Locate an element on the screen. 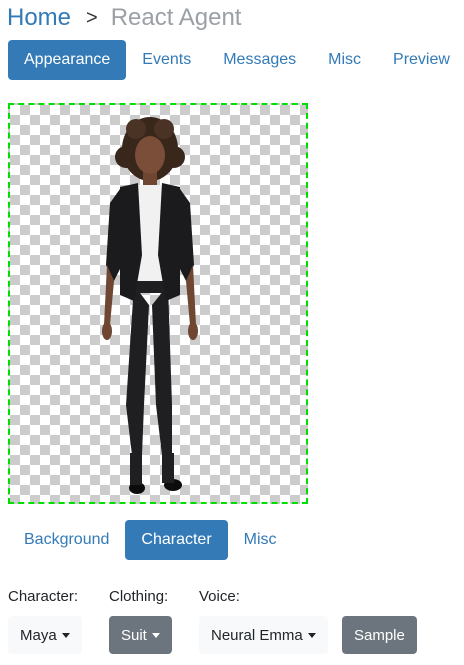 The height and width of the screenshot is (665, 464). character-label: Character: is located at coordinates (43, 596).